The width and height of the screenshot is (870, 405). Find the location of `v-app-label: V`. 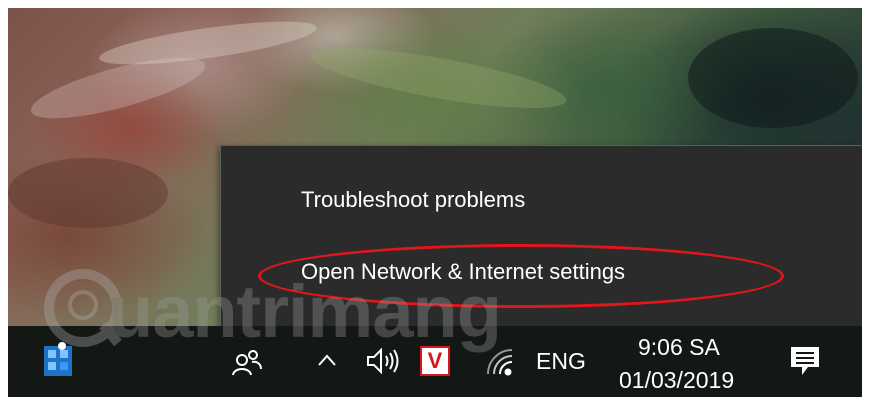

v-app-label: V is located at coordinates (435, 360).